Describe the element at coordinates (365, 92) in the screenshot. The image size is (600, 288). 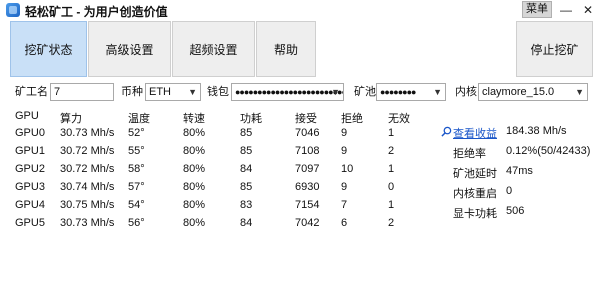
I see `pool-label: 矿池` at that location.